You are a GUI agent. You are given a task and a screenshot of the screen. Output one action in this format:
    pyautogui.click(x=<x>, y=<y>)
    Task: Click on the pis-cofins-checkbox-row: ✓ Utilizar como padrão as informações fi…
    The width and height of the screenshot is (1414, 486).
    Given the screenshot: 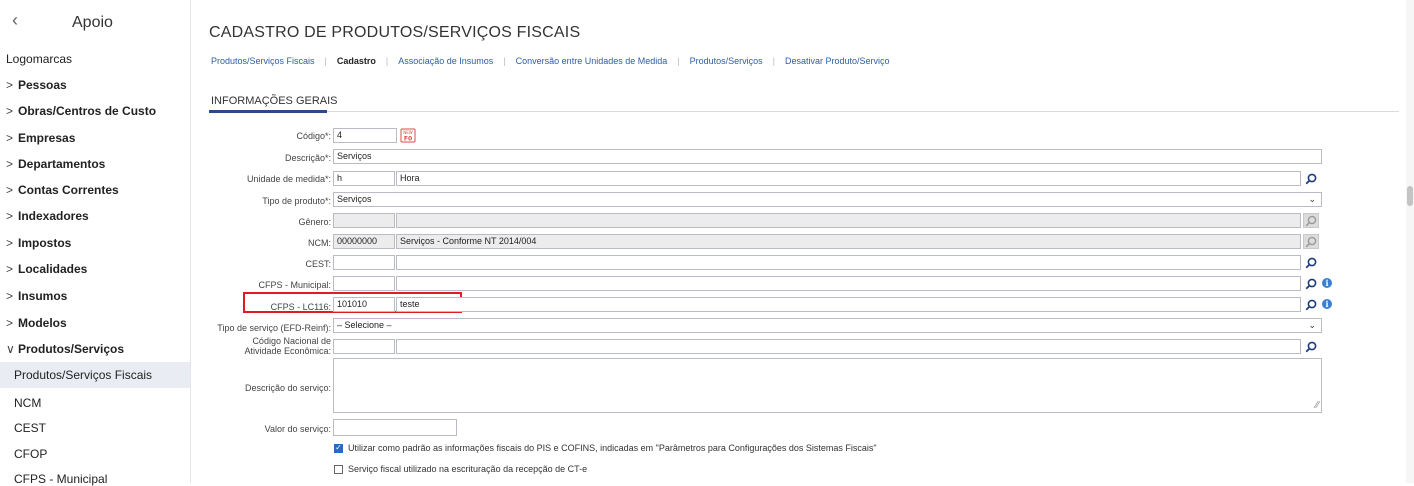 What is the action you would take?
    pyautogui.click(x=605, y=448)
    